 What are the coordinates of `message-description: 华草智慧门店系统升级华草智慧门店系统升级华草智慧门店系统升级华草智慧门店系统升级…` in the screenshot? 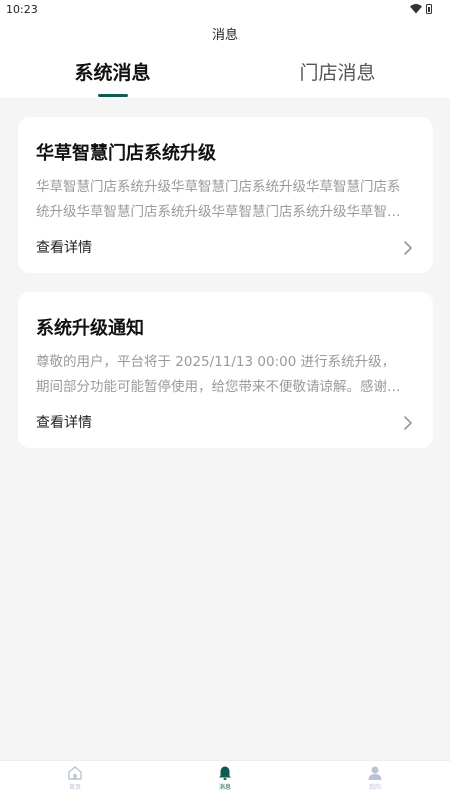 It's located at (218, 199).